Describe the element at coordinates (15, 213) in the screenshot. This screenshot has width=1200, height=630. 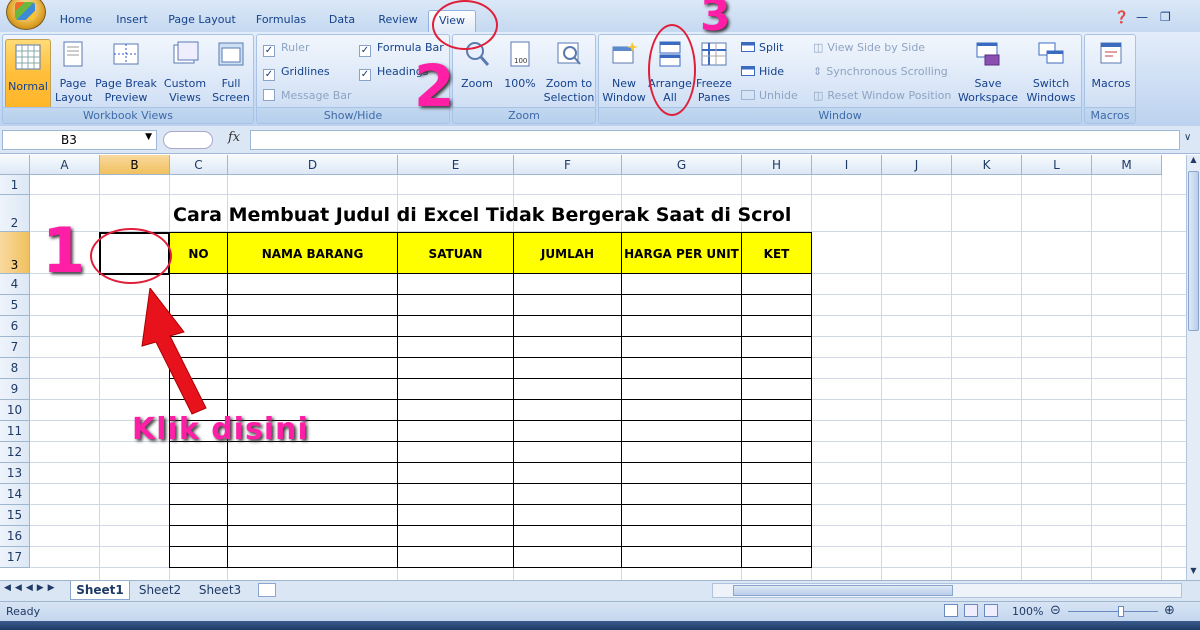
I see `row-header-2: 2` at that location.